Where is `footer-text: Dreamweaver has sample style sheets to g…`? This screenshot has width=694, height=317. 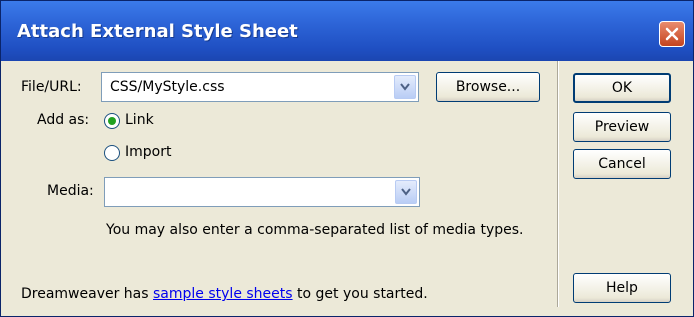
footer-text: Dreamweaver has sample style sheets to g… is located at coordinates (224, 294).